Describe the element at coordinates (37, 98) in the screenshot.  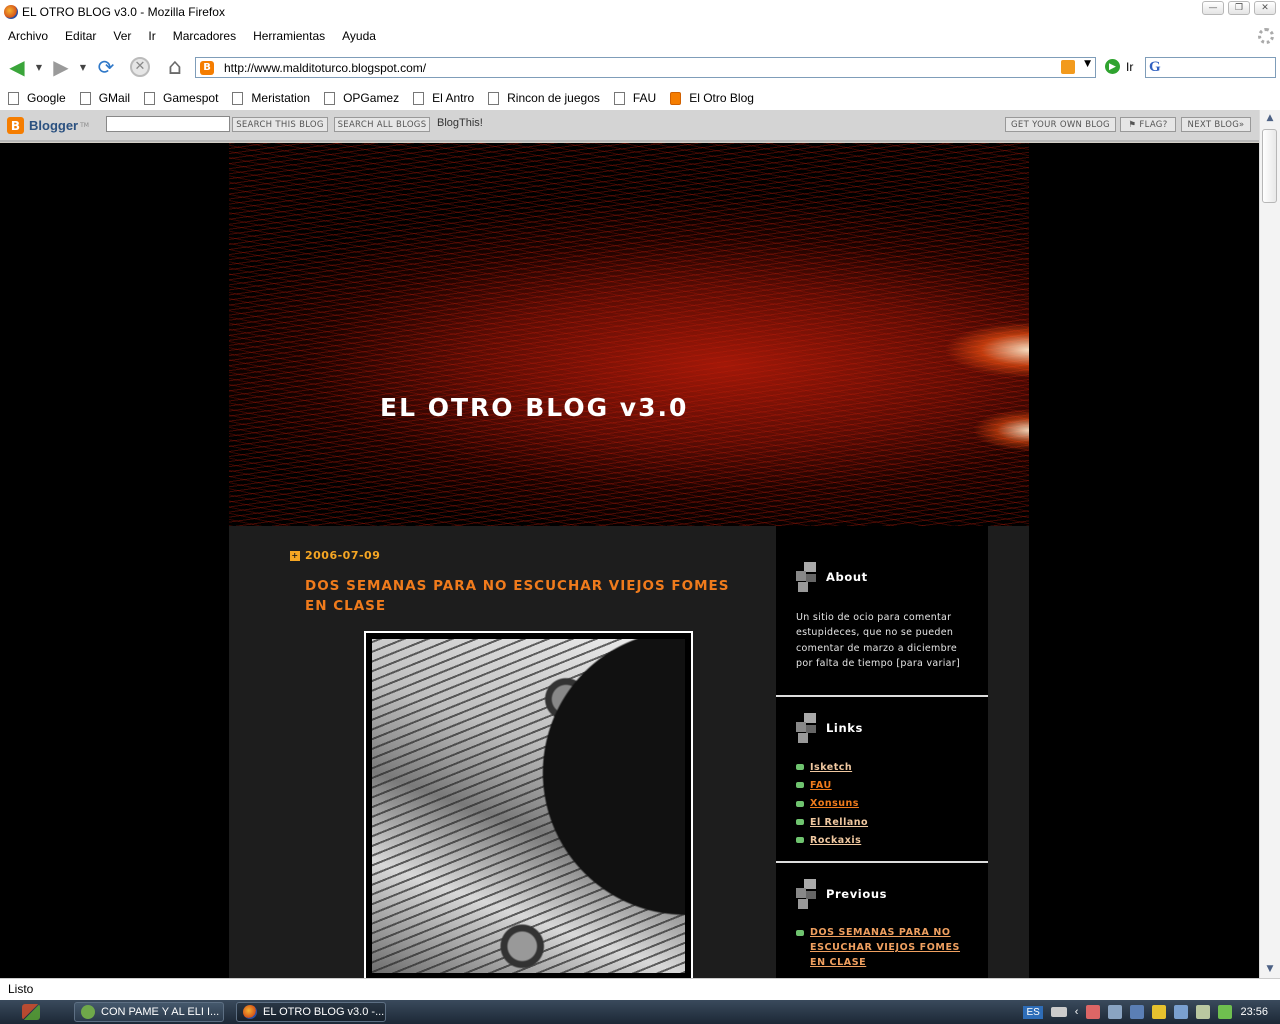
I see `bookmark-google: Google` at that location.